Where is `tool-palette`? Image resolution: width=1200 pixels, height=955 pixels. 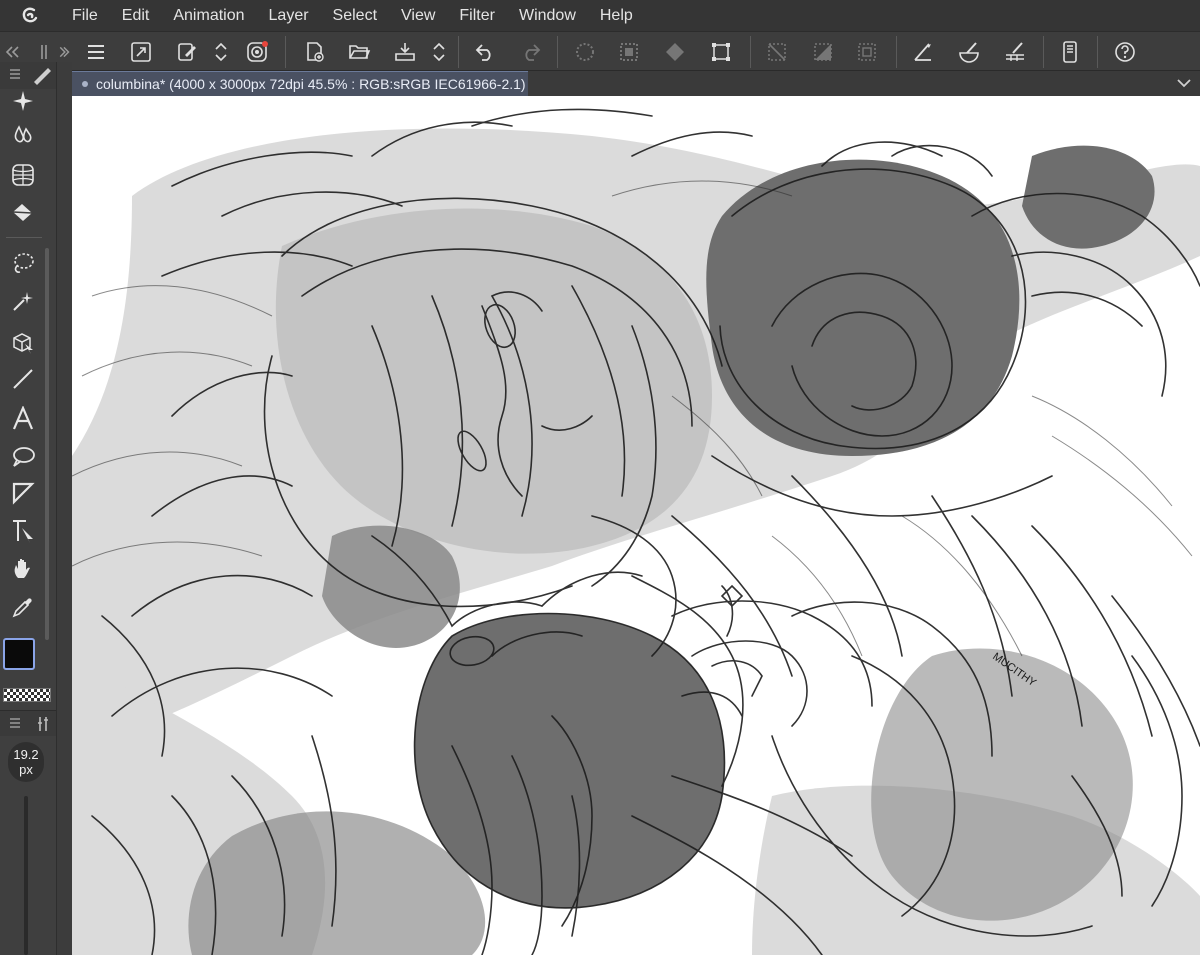
tool-palette is located at coordinates (28, 508).